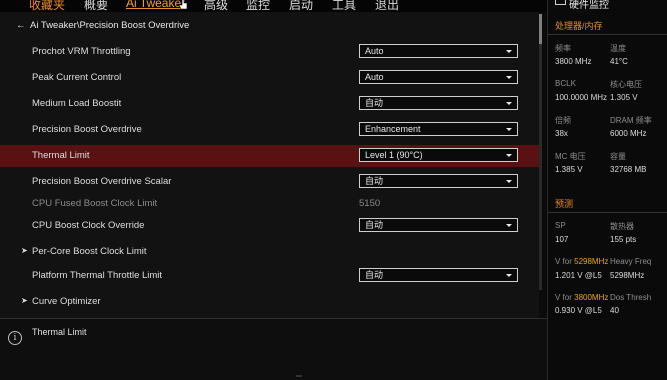 The width and height of the screenshot is (667, 380). What do you see at coordinates (561, 133) in the screenshot?
I see `monitor-value: 38x` at bounding box center [561, 133].